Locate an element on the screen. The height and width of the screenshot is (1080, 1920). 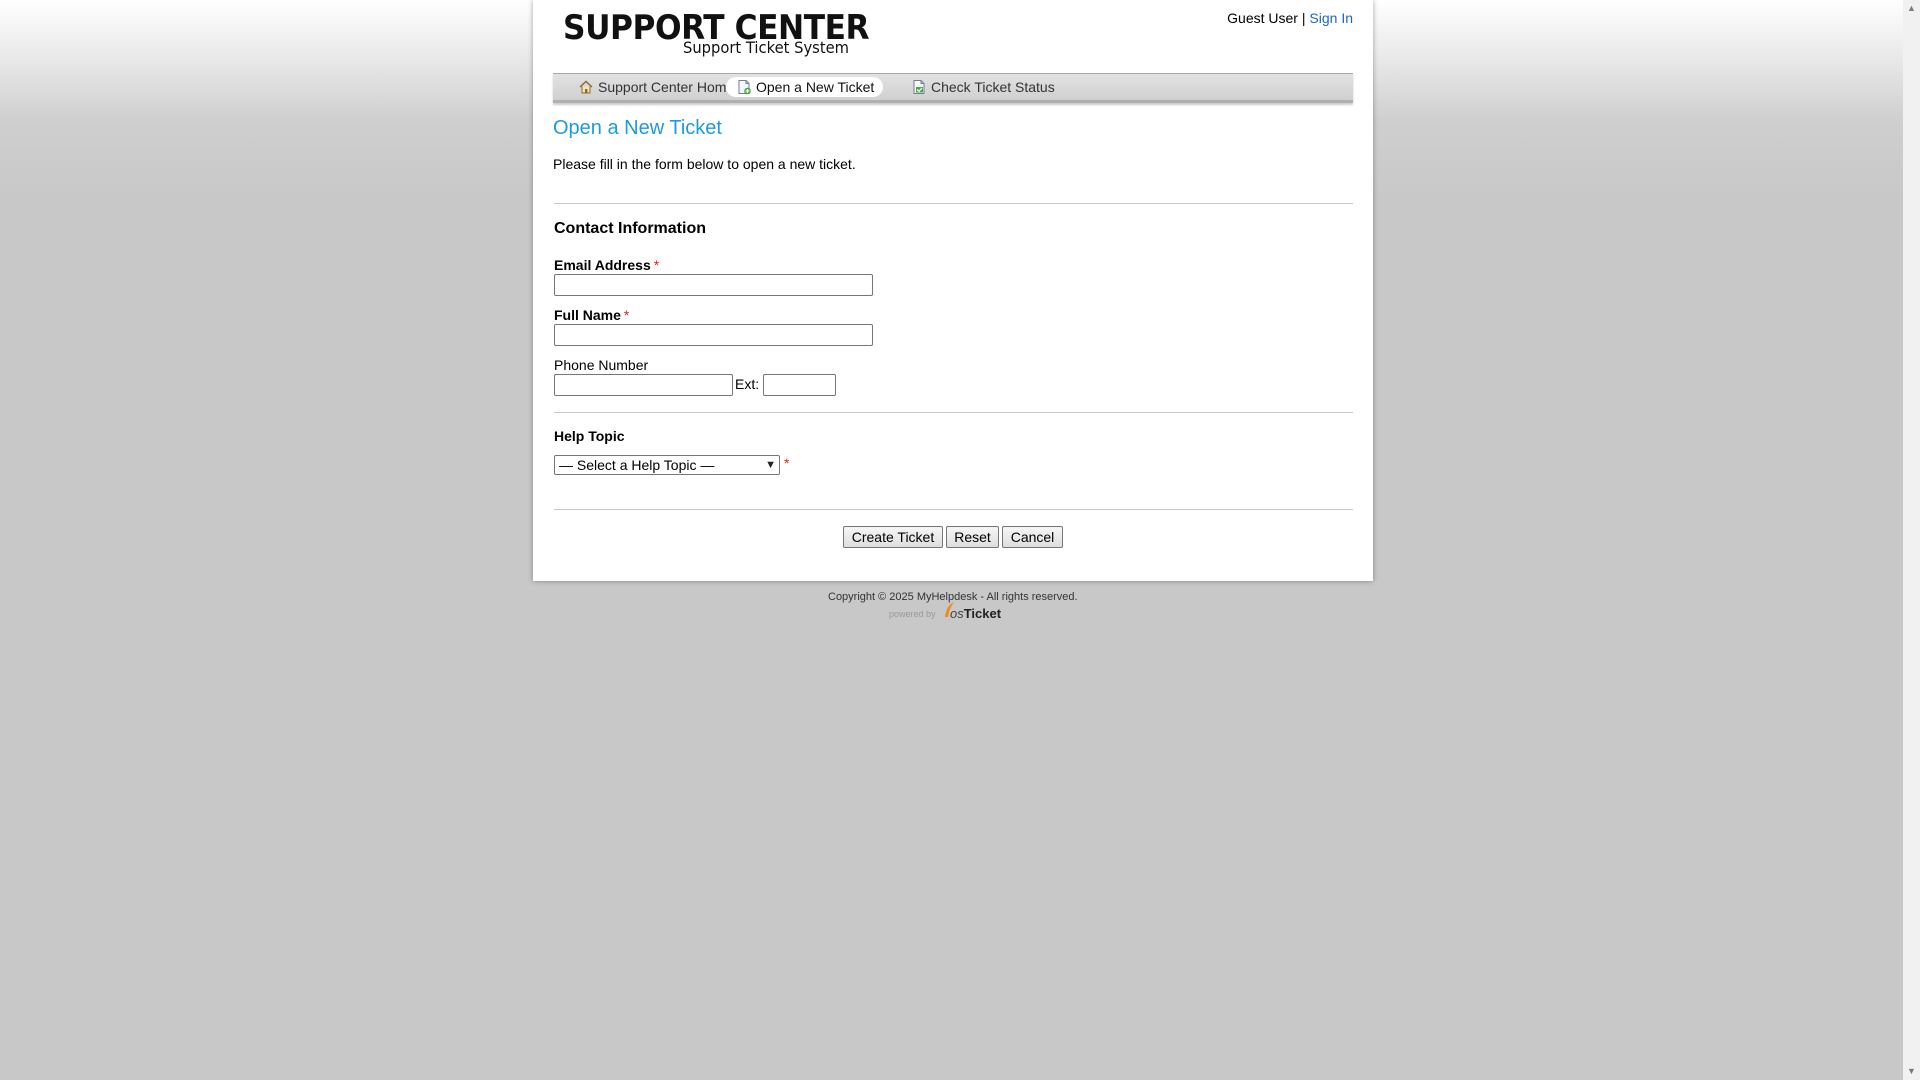
osticket-swoosh-icon is located at coordinates (949, 610).